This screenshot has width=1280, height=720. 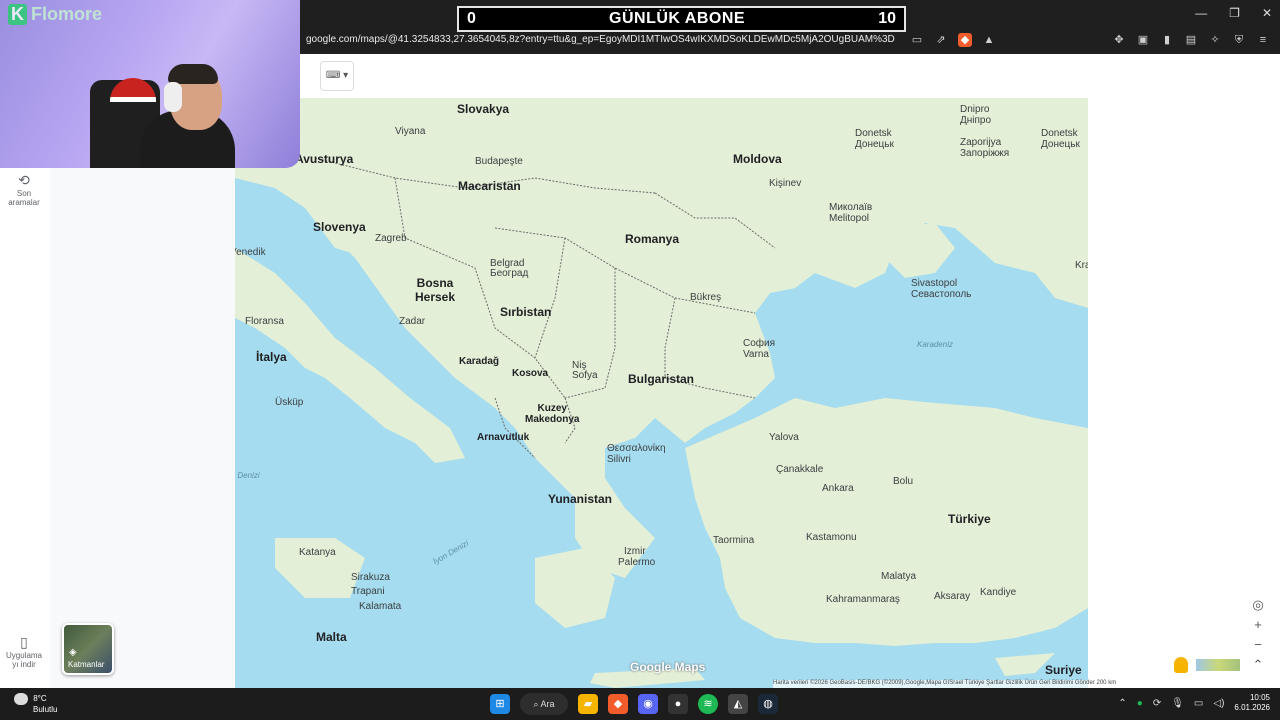 What do you see at coordinates (952, 596) in the screenshot?
I see `label-city: Aksaray` at bounding box center [952, 596].